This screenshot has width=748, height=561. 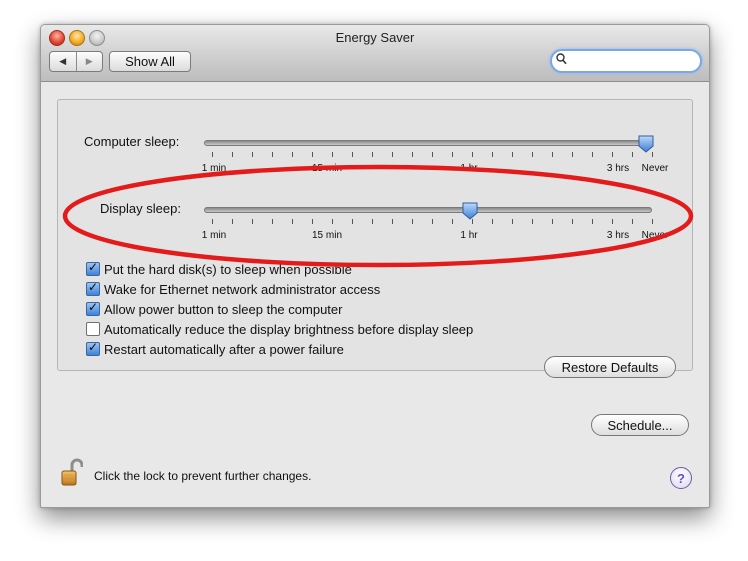 I want to click on computer-sleep-knob, so click(x=646, y=144).